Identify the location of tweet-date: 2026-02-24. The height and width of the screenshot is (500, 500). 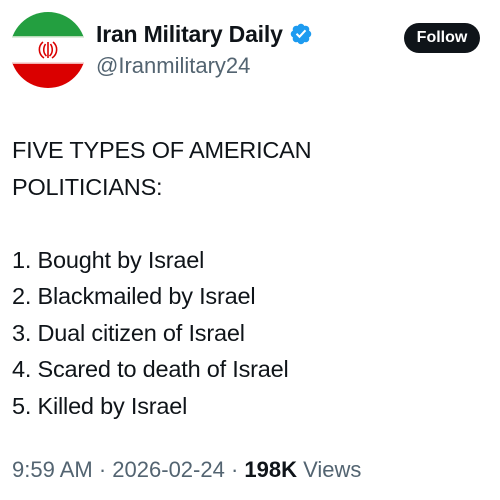
(168, 469).